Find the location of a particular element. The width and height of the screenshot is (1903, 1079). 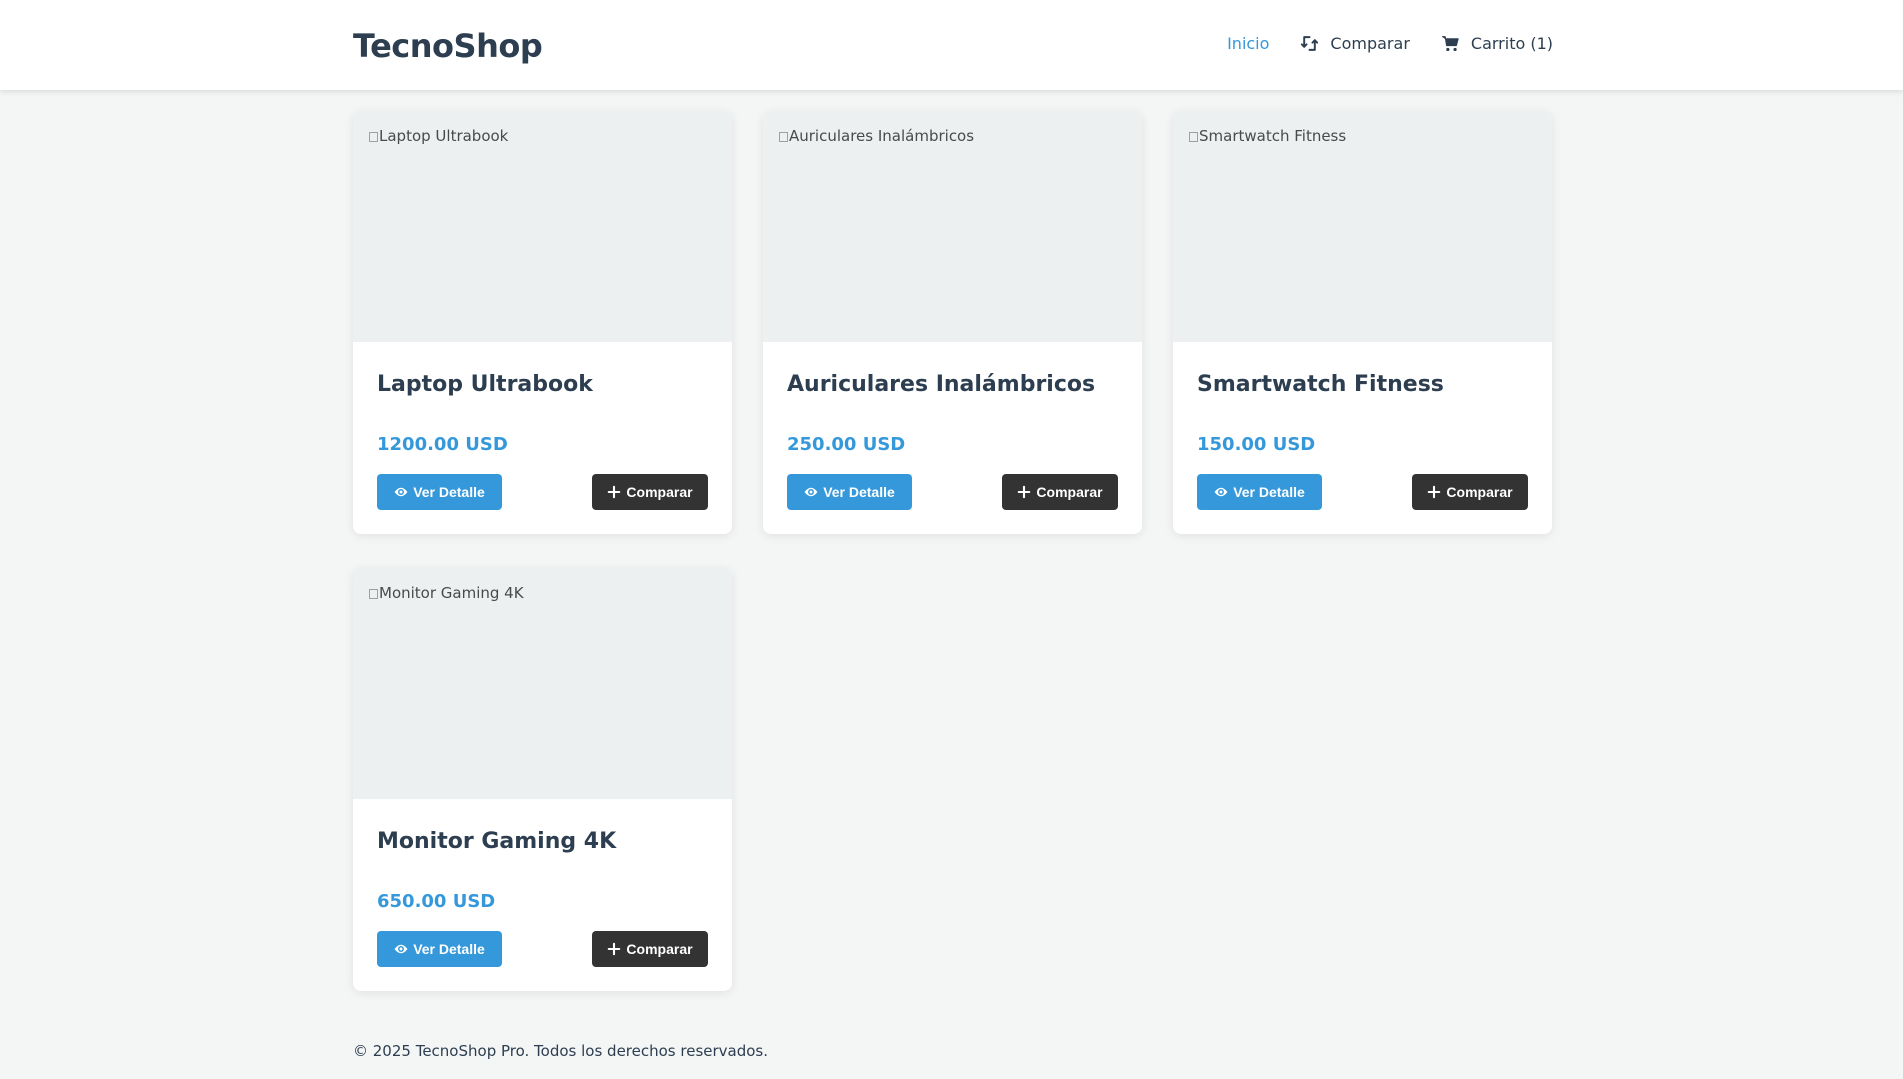

nav-compare-label: Comparar is located at coordinates (1370, 43).